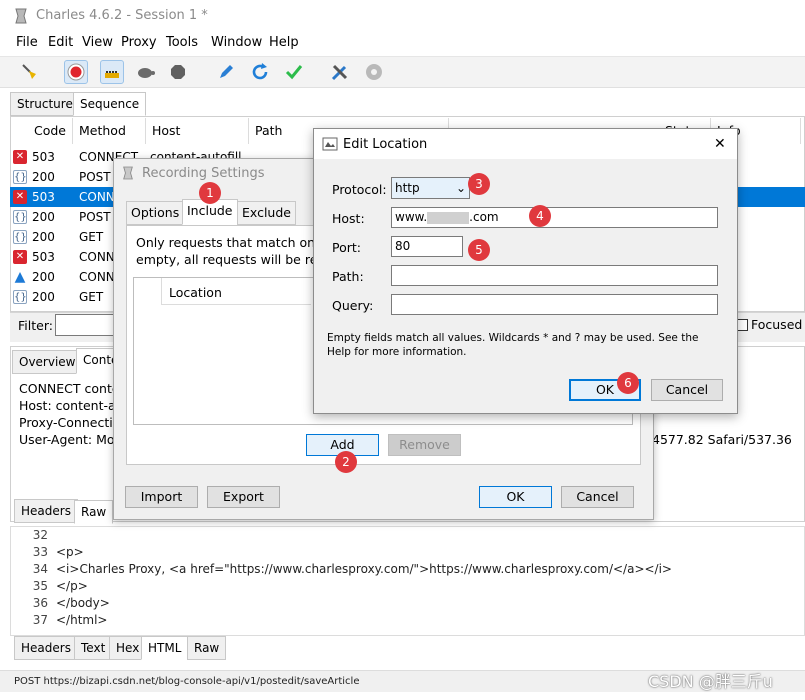 The width and height of the screenshot is (805, 700). Describe the element at coordinates (139, 42) in the screenshot. I see `menu-proxy: Proxy` at that location.